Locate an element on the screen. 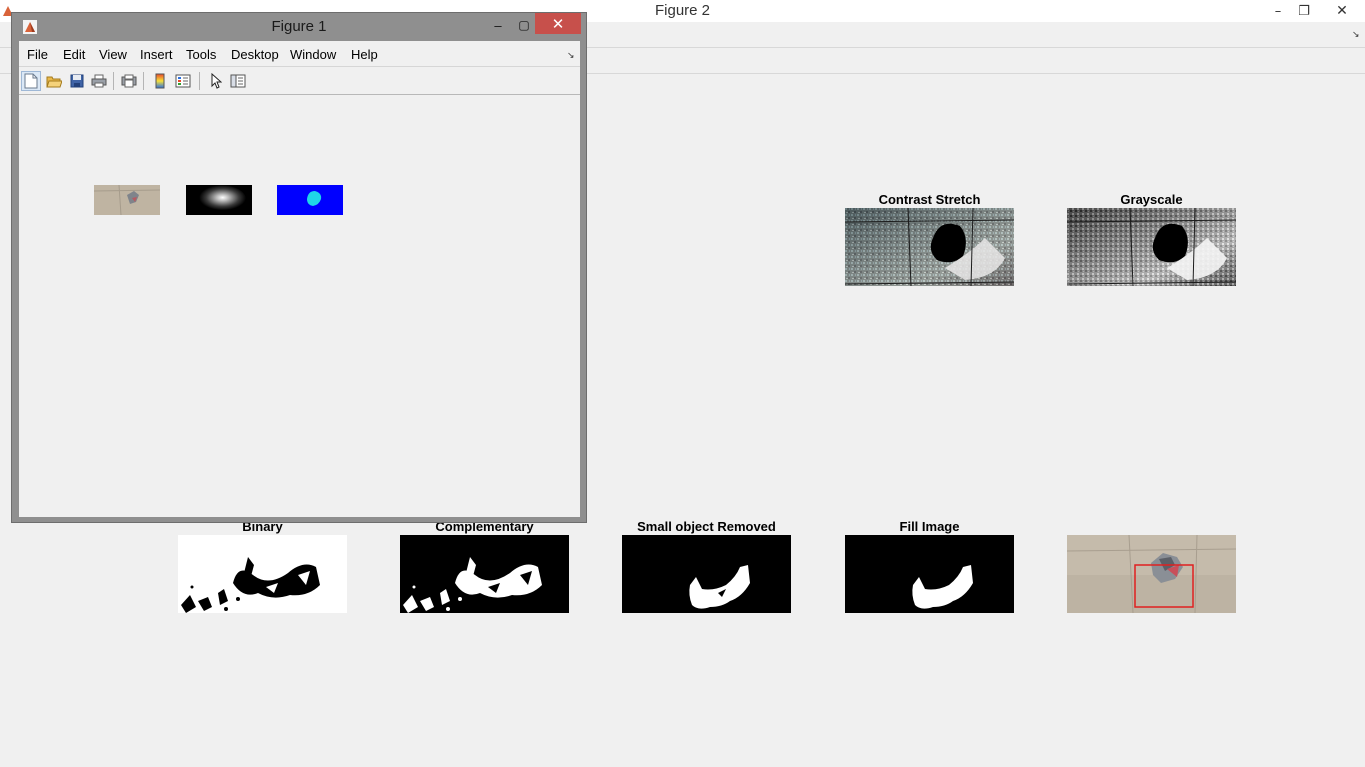 The image size is (1365, 767). detection-result-image is located at coordinates (1151, 574).